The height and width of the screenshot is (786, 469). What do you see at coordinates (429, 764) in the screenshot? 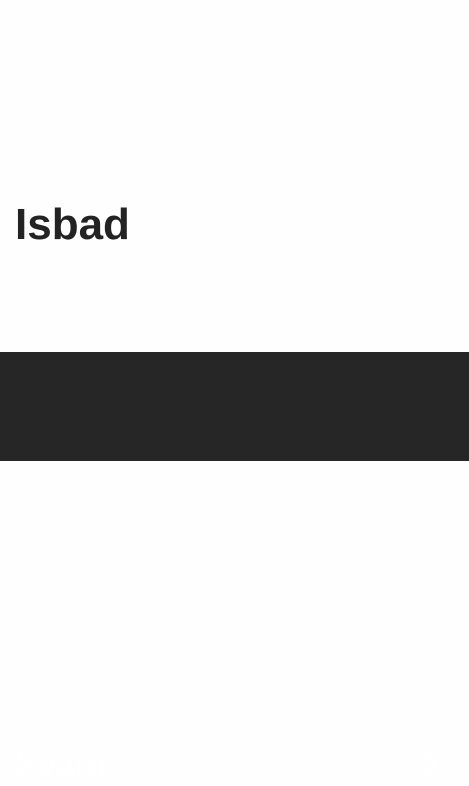
I see `chevron-right-icon` at bounding box center [429, 764].